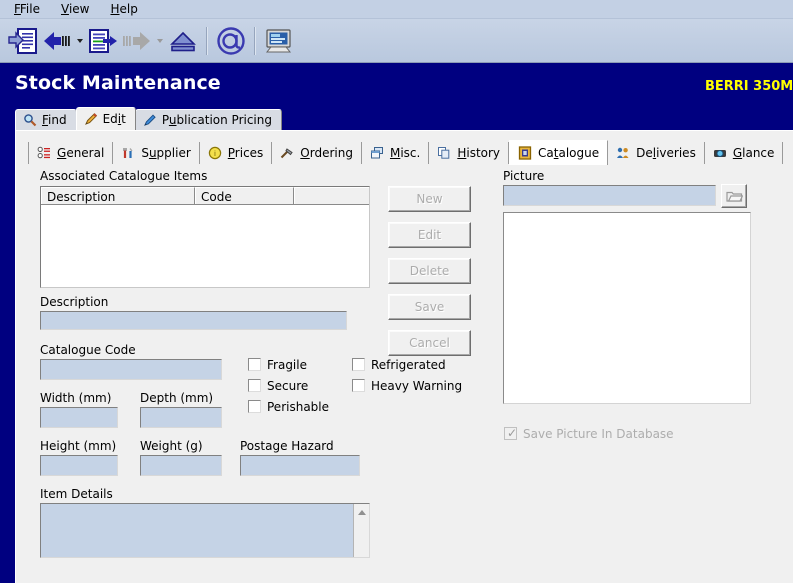 Image resolution: width=793 pixels, height=583 pixels. What do you see at coordinates (358, 385) in the screenshot?
I see `heavy-warning-checkbox` at bounding box center [358, 385].